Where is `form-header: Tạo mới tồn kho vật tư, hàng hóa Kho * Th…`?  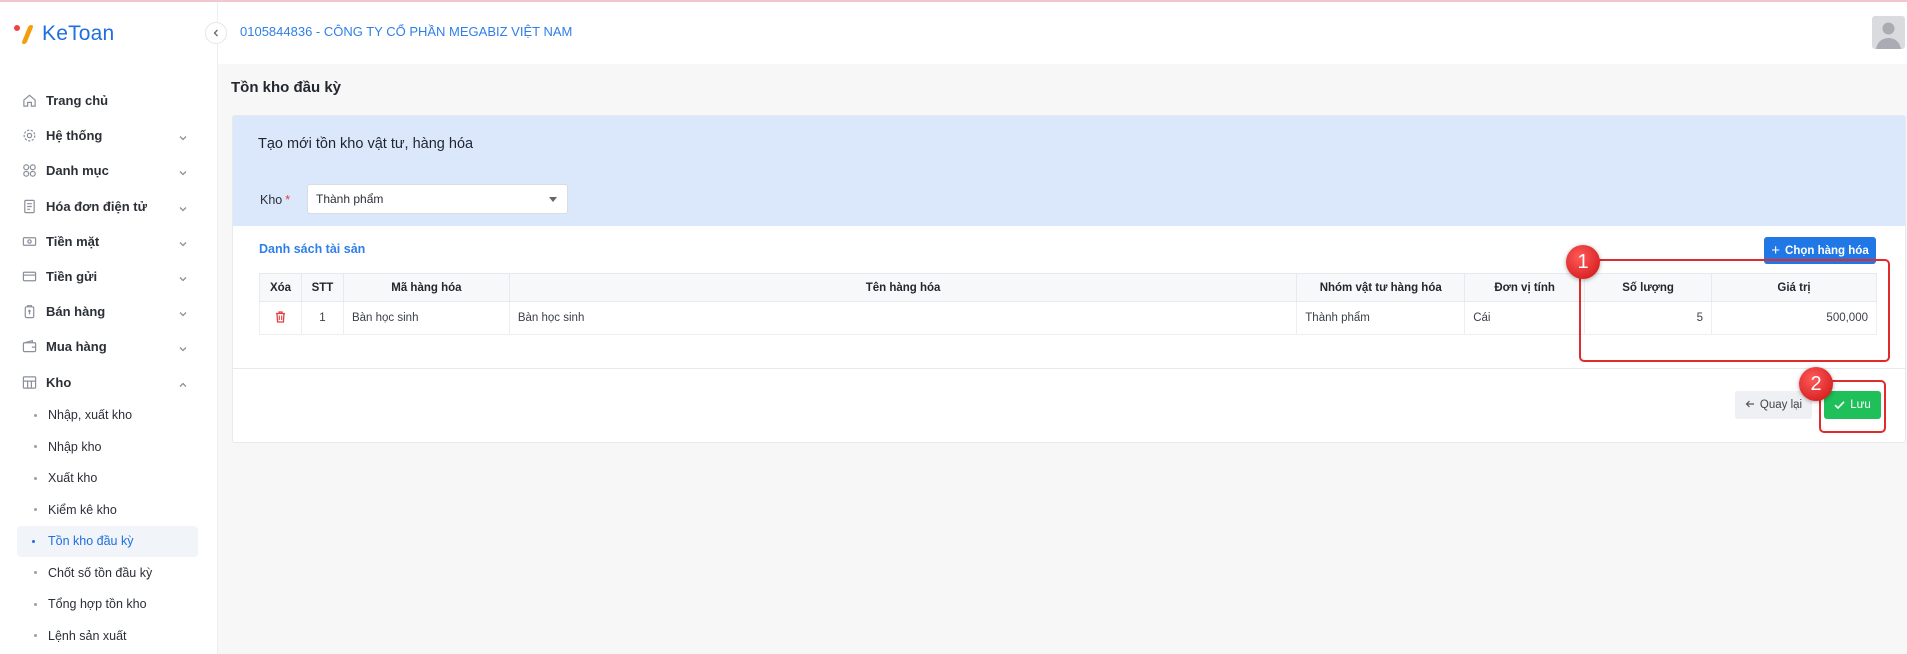 form-header: Tạo mới tồn kho vật tư, hàng hóa Kho * Th… is located at coordinates (1069, 171).